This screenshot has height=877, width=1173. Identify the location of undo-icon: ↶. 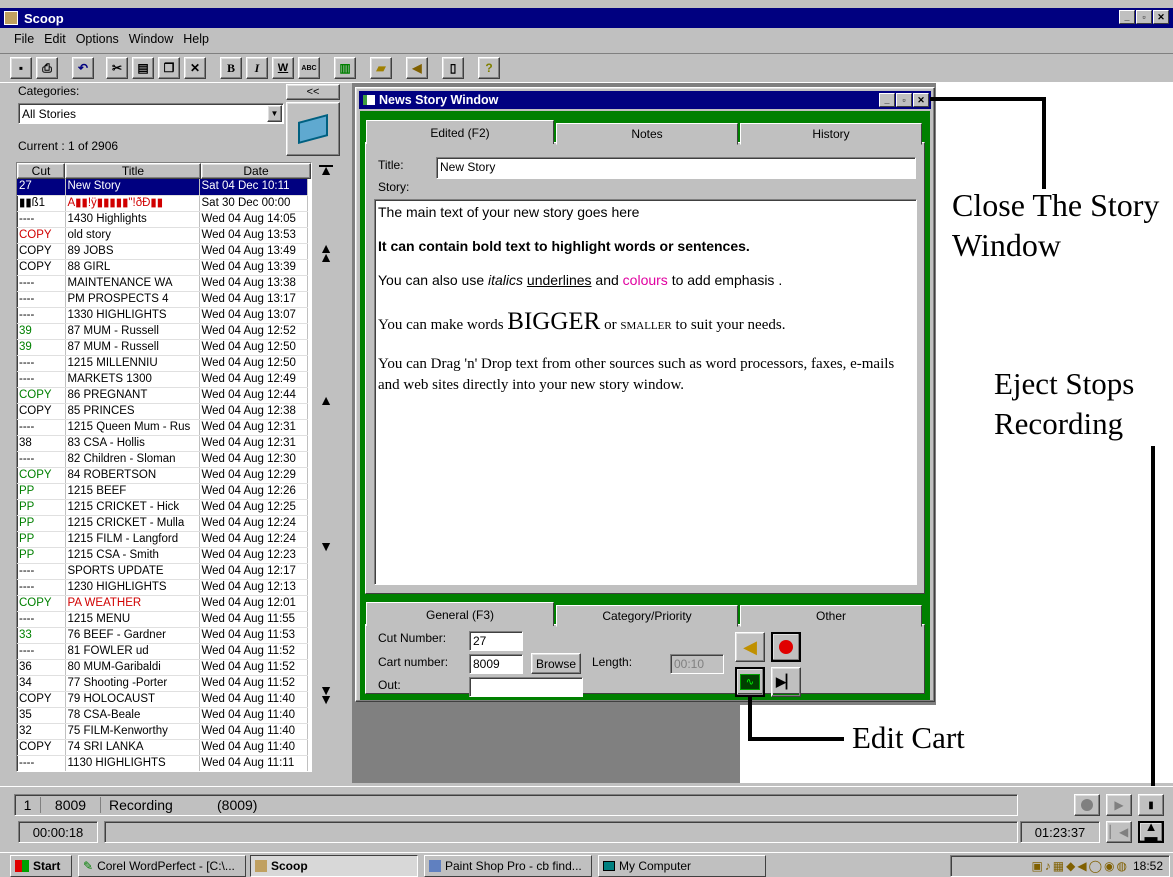
(83, 68).